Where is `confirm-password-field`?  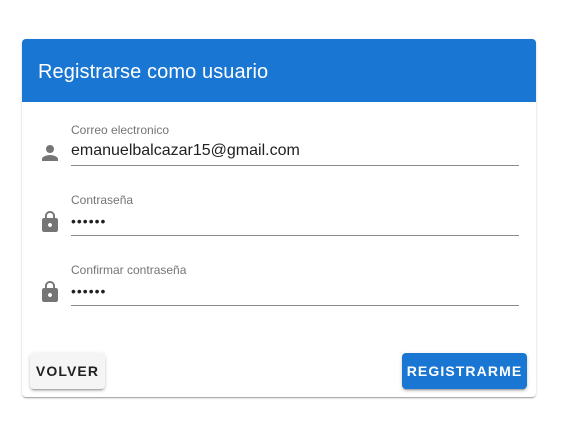 confirm-password-field is located at coordinates (295, 291).